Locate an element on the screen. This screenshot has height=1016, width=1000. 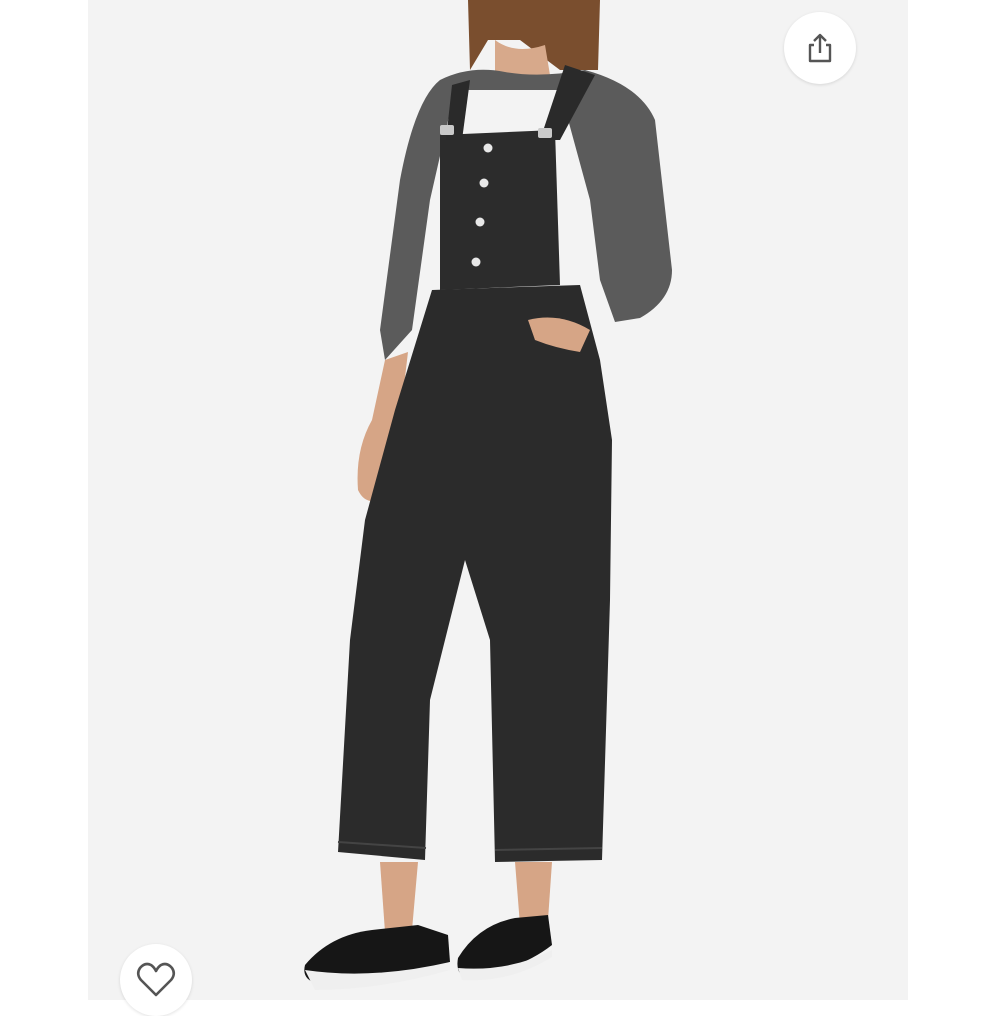
buckle-left is located at coordinates (447, 130).